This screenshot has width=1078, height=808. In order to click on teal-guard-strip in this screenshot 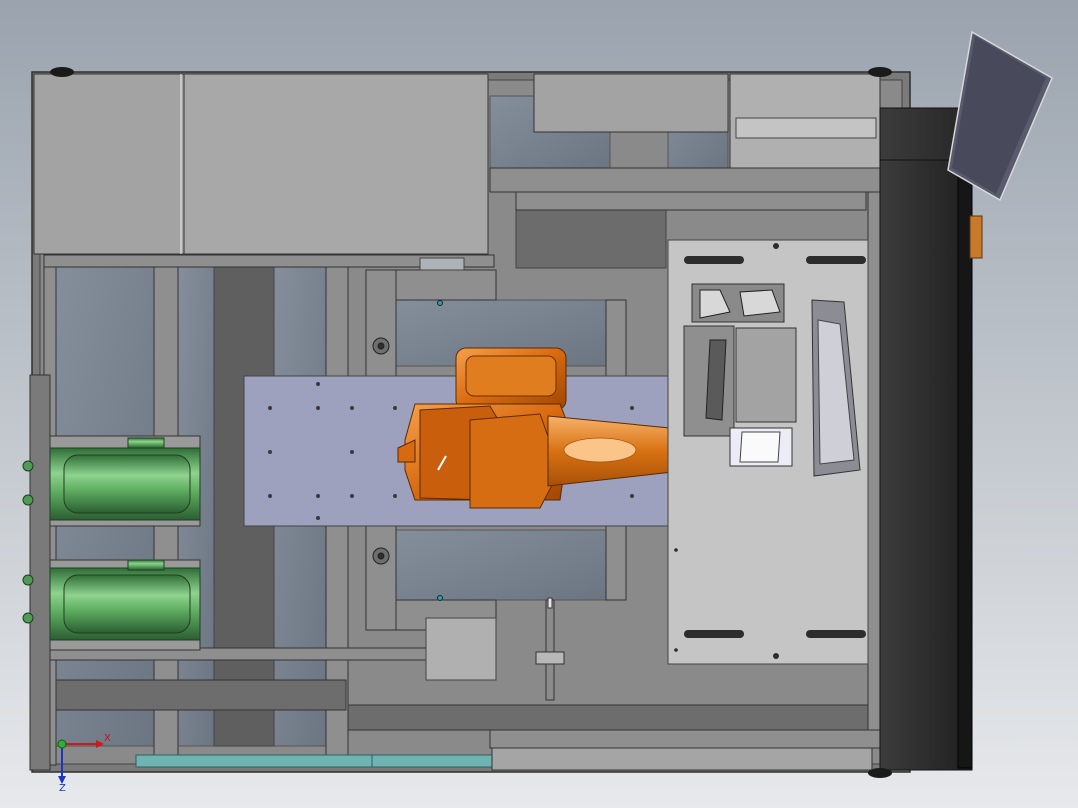, I will do `click(314, 761)`.